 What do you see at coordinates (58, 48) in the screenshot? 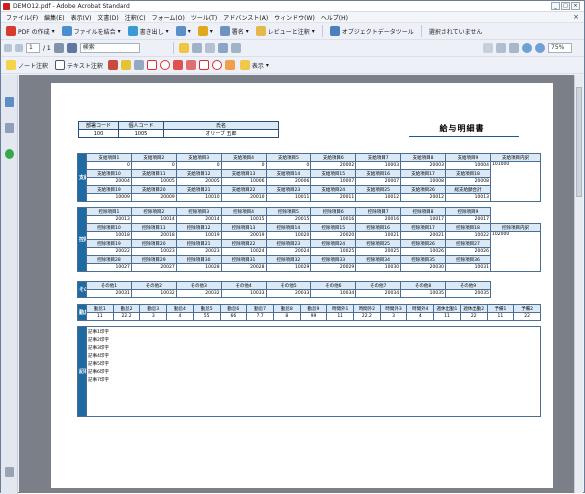
I see `print-icon` at bounding box center [58, 48].